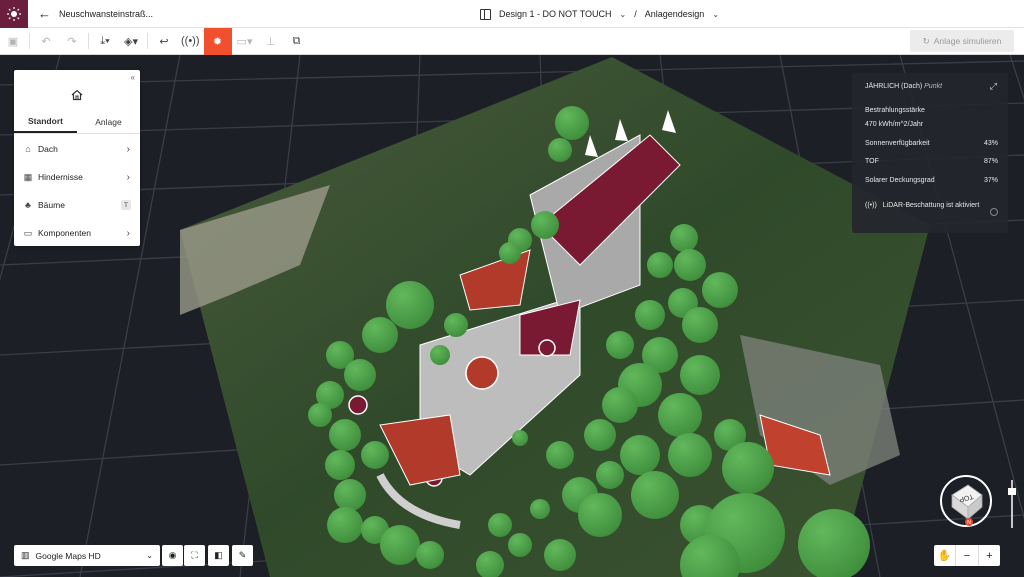 This screenshot has width=1024, height=577. I want to click on panel-item-label: Dach, so click(48, 149).